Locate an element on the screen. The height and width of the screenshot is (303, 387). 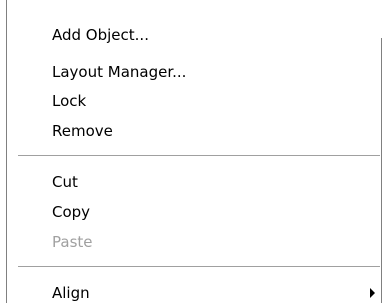
menu-item-label: Copy is located at coordinates (71, 212).